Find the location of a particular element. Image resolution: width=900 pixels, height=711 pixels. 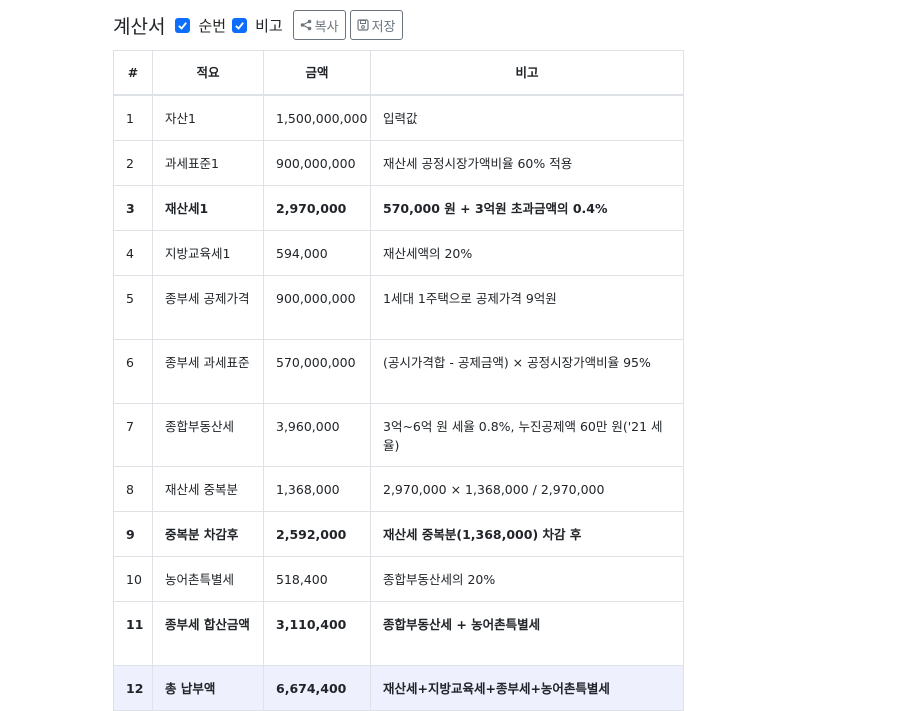

cell-no: 6 is located at coordinates (133, 371).